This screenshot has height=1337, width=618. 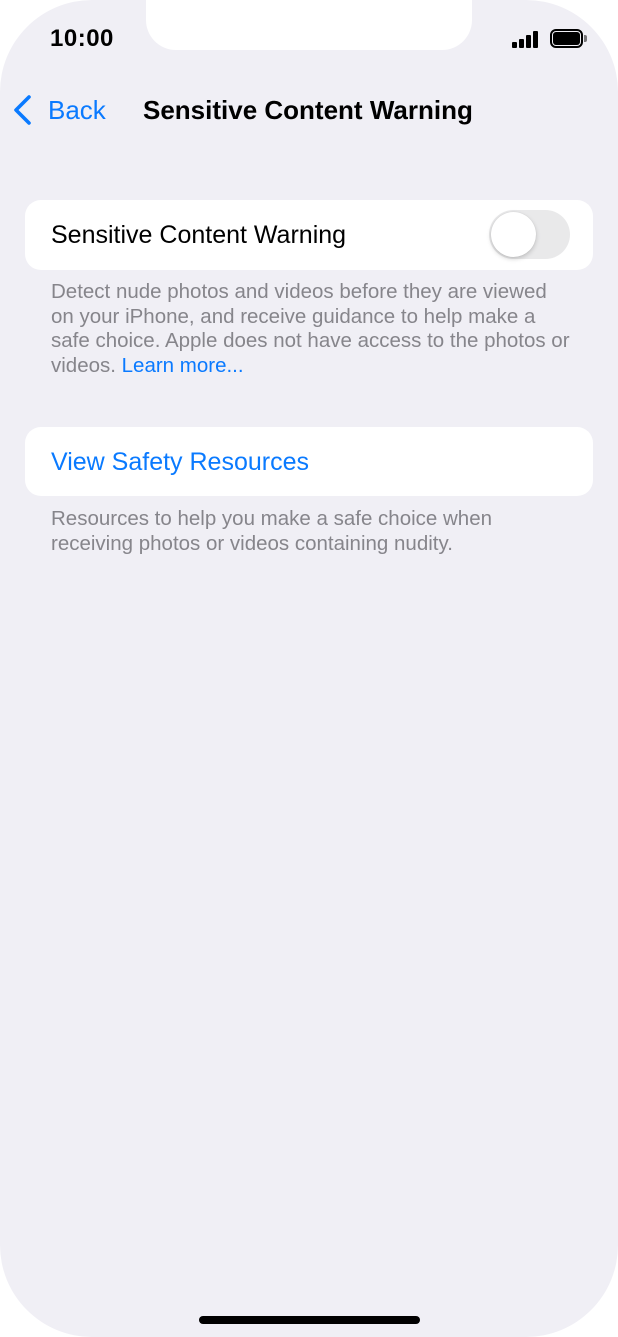 I want to click on toggle-knob, so click(x=513, y=234).